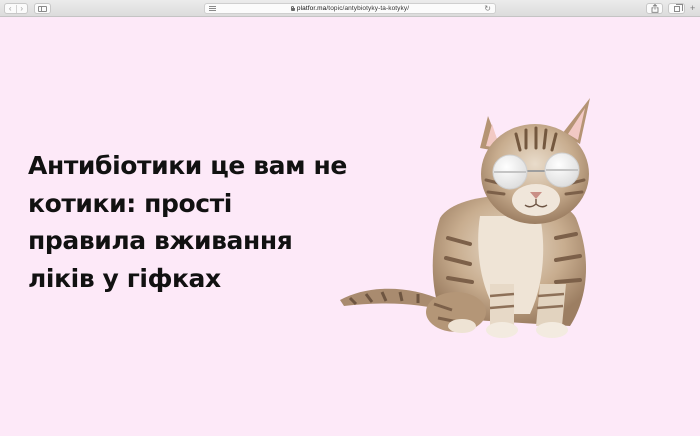  I want to click on chevron-left-icon: ‹, so click(10, 8).